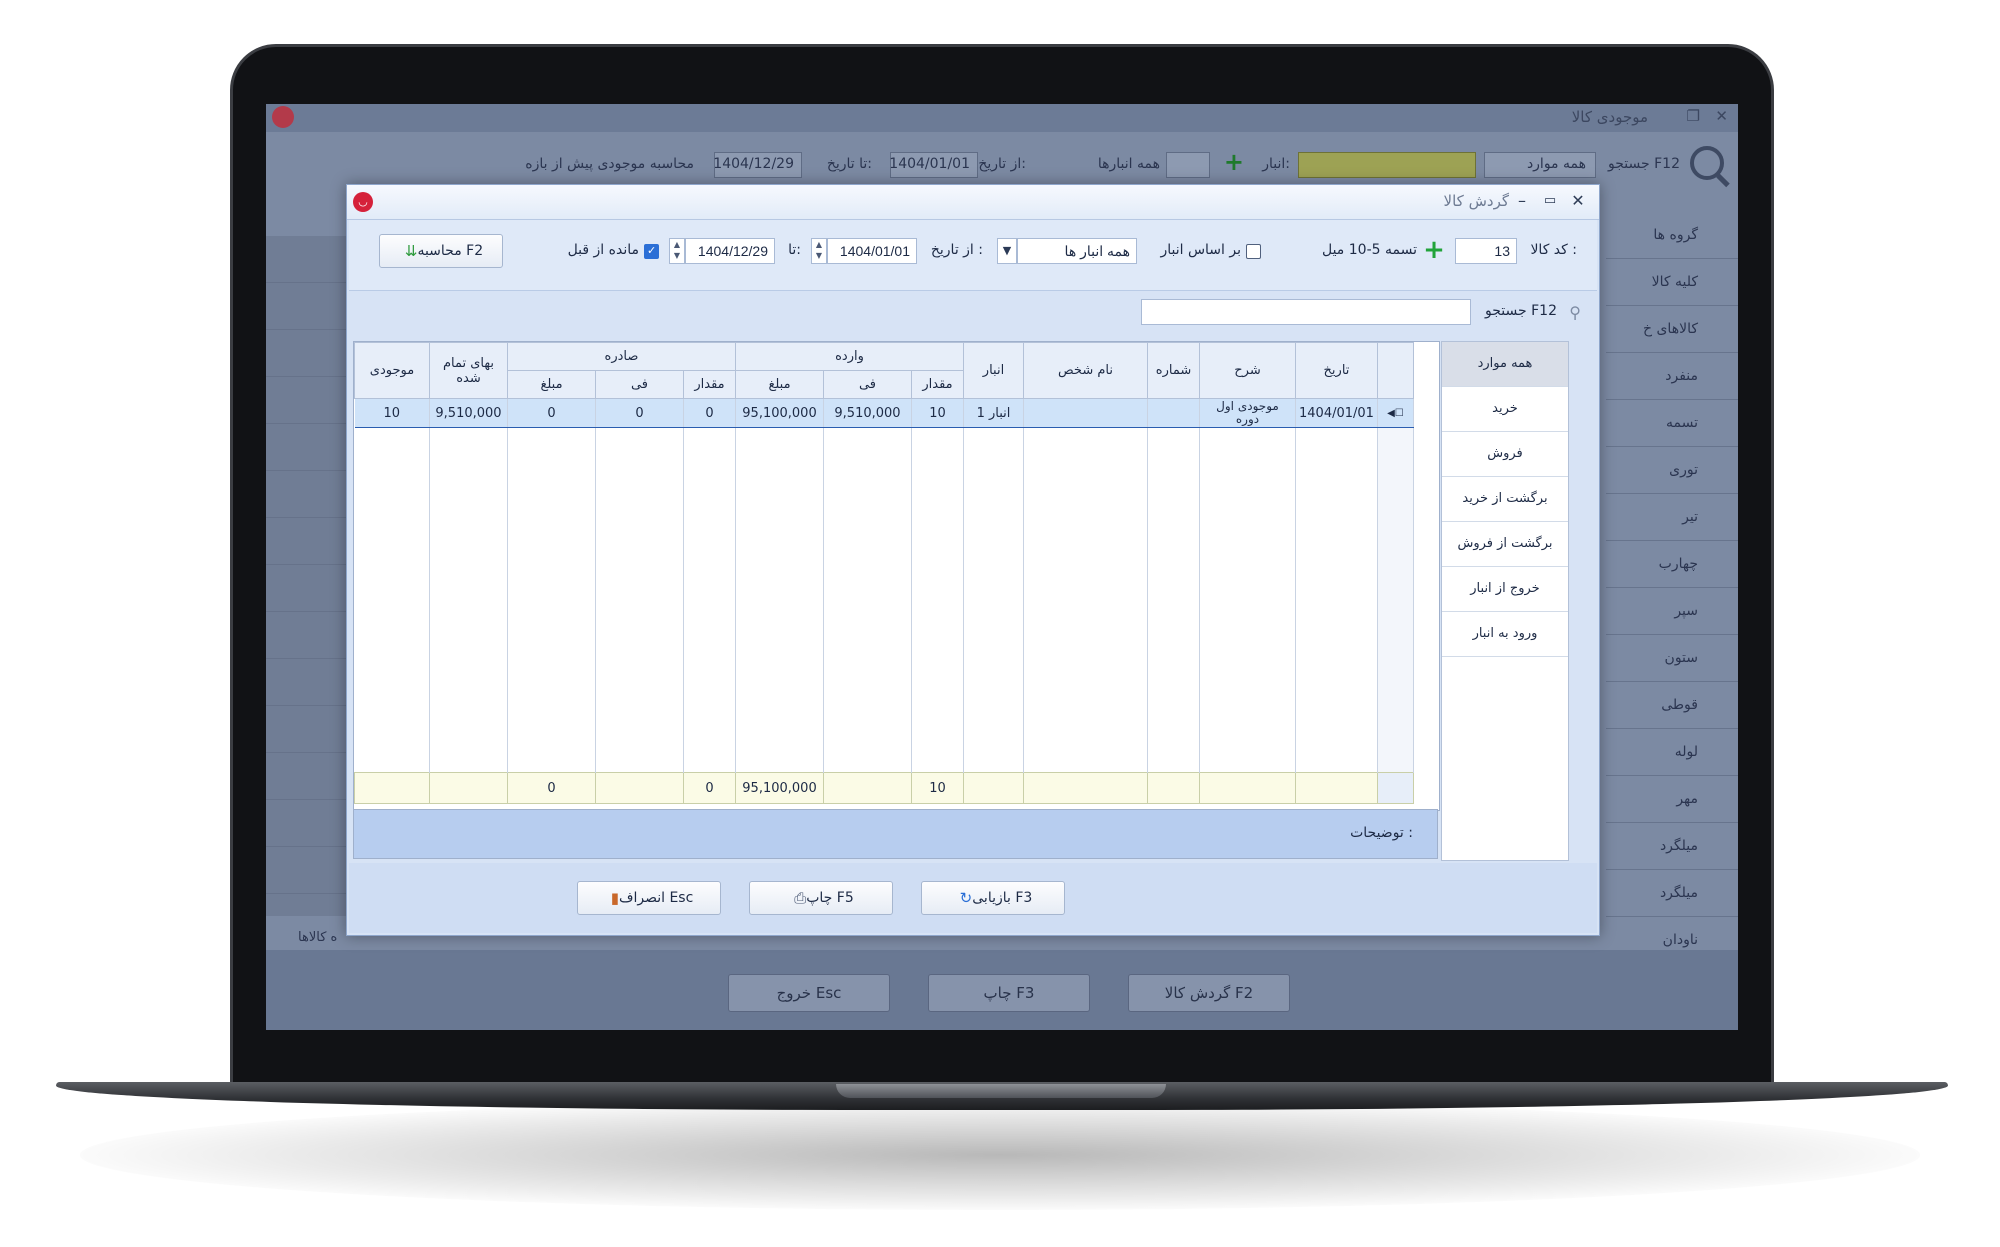 This screenshot has width=2000, height=1247. Describe the element at coordinates (1672, 611) in the screenshot. I see `bg-group-item: سپر` at that location.